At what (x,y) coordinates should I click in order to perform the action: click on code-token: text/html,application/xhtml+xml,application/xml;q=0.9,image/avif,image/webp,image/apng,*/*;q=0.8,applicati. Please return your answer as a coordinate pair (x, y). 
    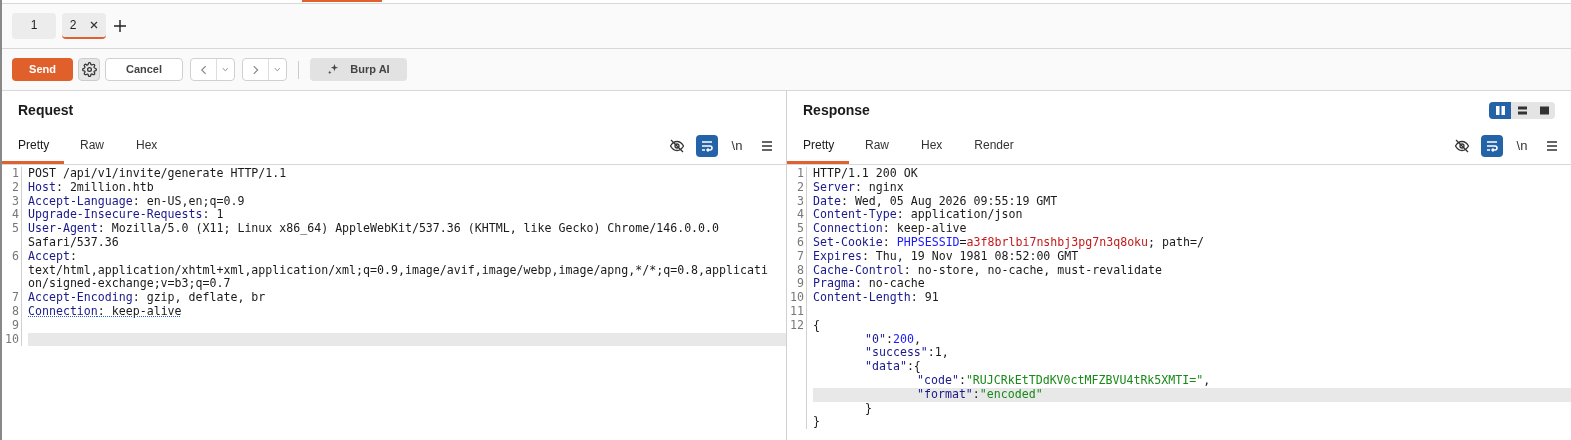
    Looking at the image, I should click on (398, 269).